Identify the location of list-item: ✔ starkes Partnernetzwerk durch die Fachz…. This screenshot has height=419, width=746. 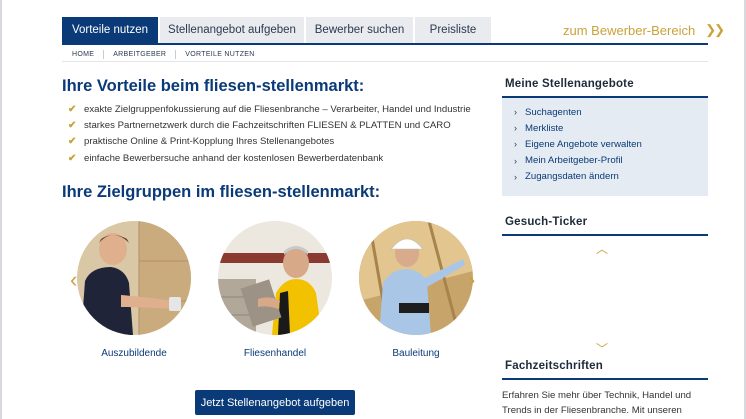
(269, 125).